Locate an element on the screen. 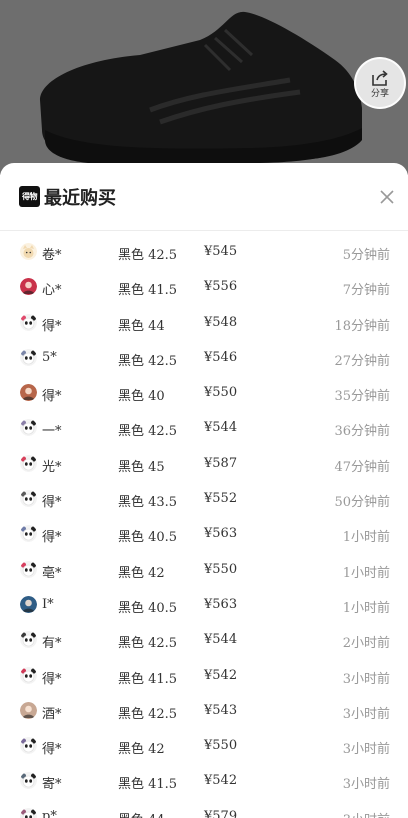 Image resolution: width=408 pixels, height=818 pixels. purchase-row: 心* 黑色 41.5 ¥556 7分钟前 is located at coordinates (204, 287).